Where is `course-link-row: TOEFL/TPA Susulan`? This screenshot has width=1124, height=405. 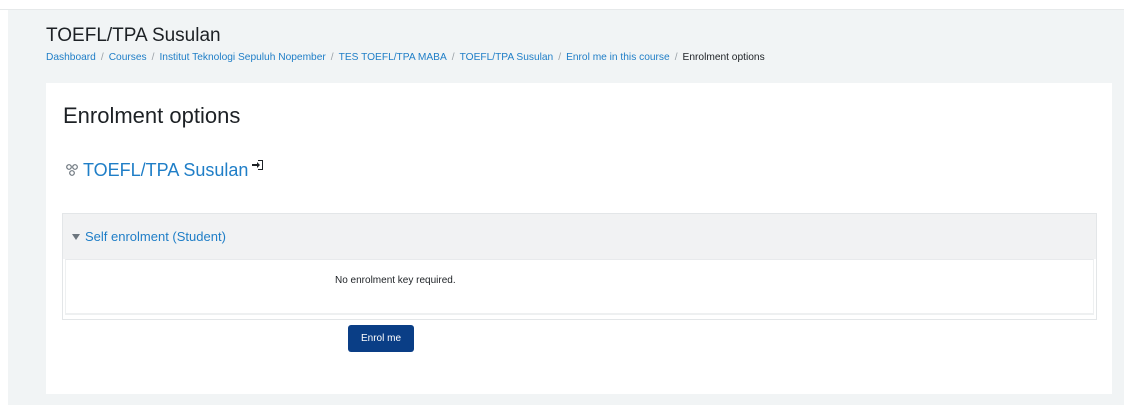 course-link-row: TOEFL/TPA Susulan is located at coordinates (164, 170).